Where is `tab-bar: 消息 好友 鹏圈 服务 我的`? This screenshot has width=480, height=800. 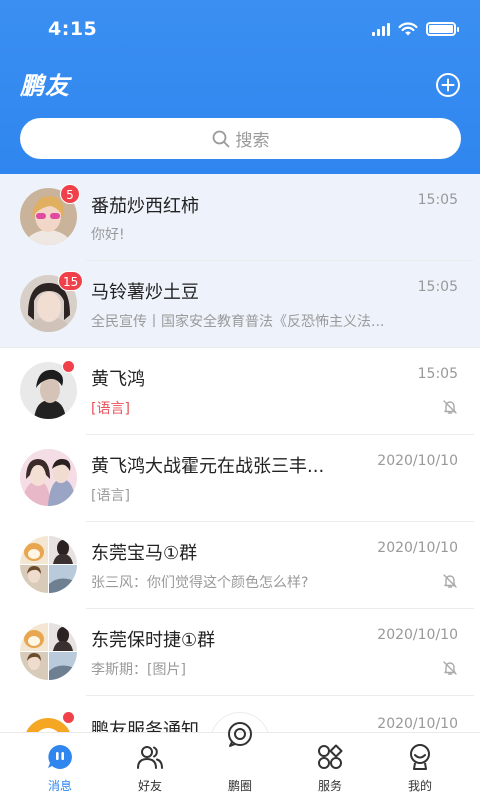
tab-bar: 消息 好友 鹏圈 服务 我的 is located at coordinates (240, 761).